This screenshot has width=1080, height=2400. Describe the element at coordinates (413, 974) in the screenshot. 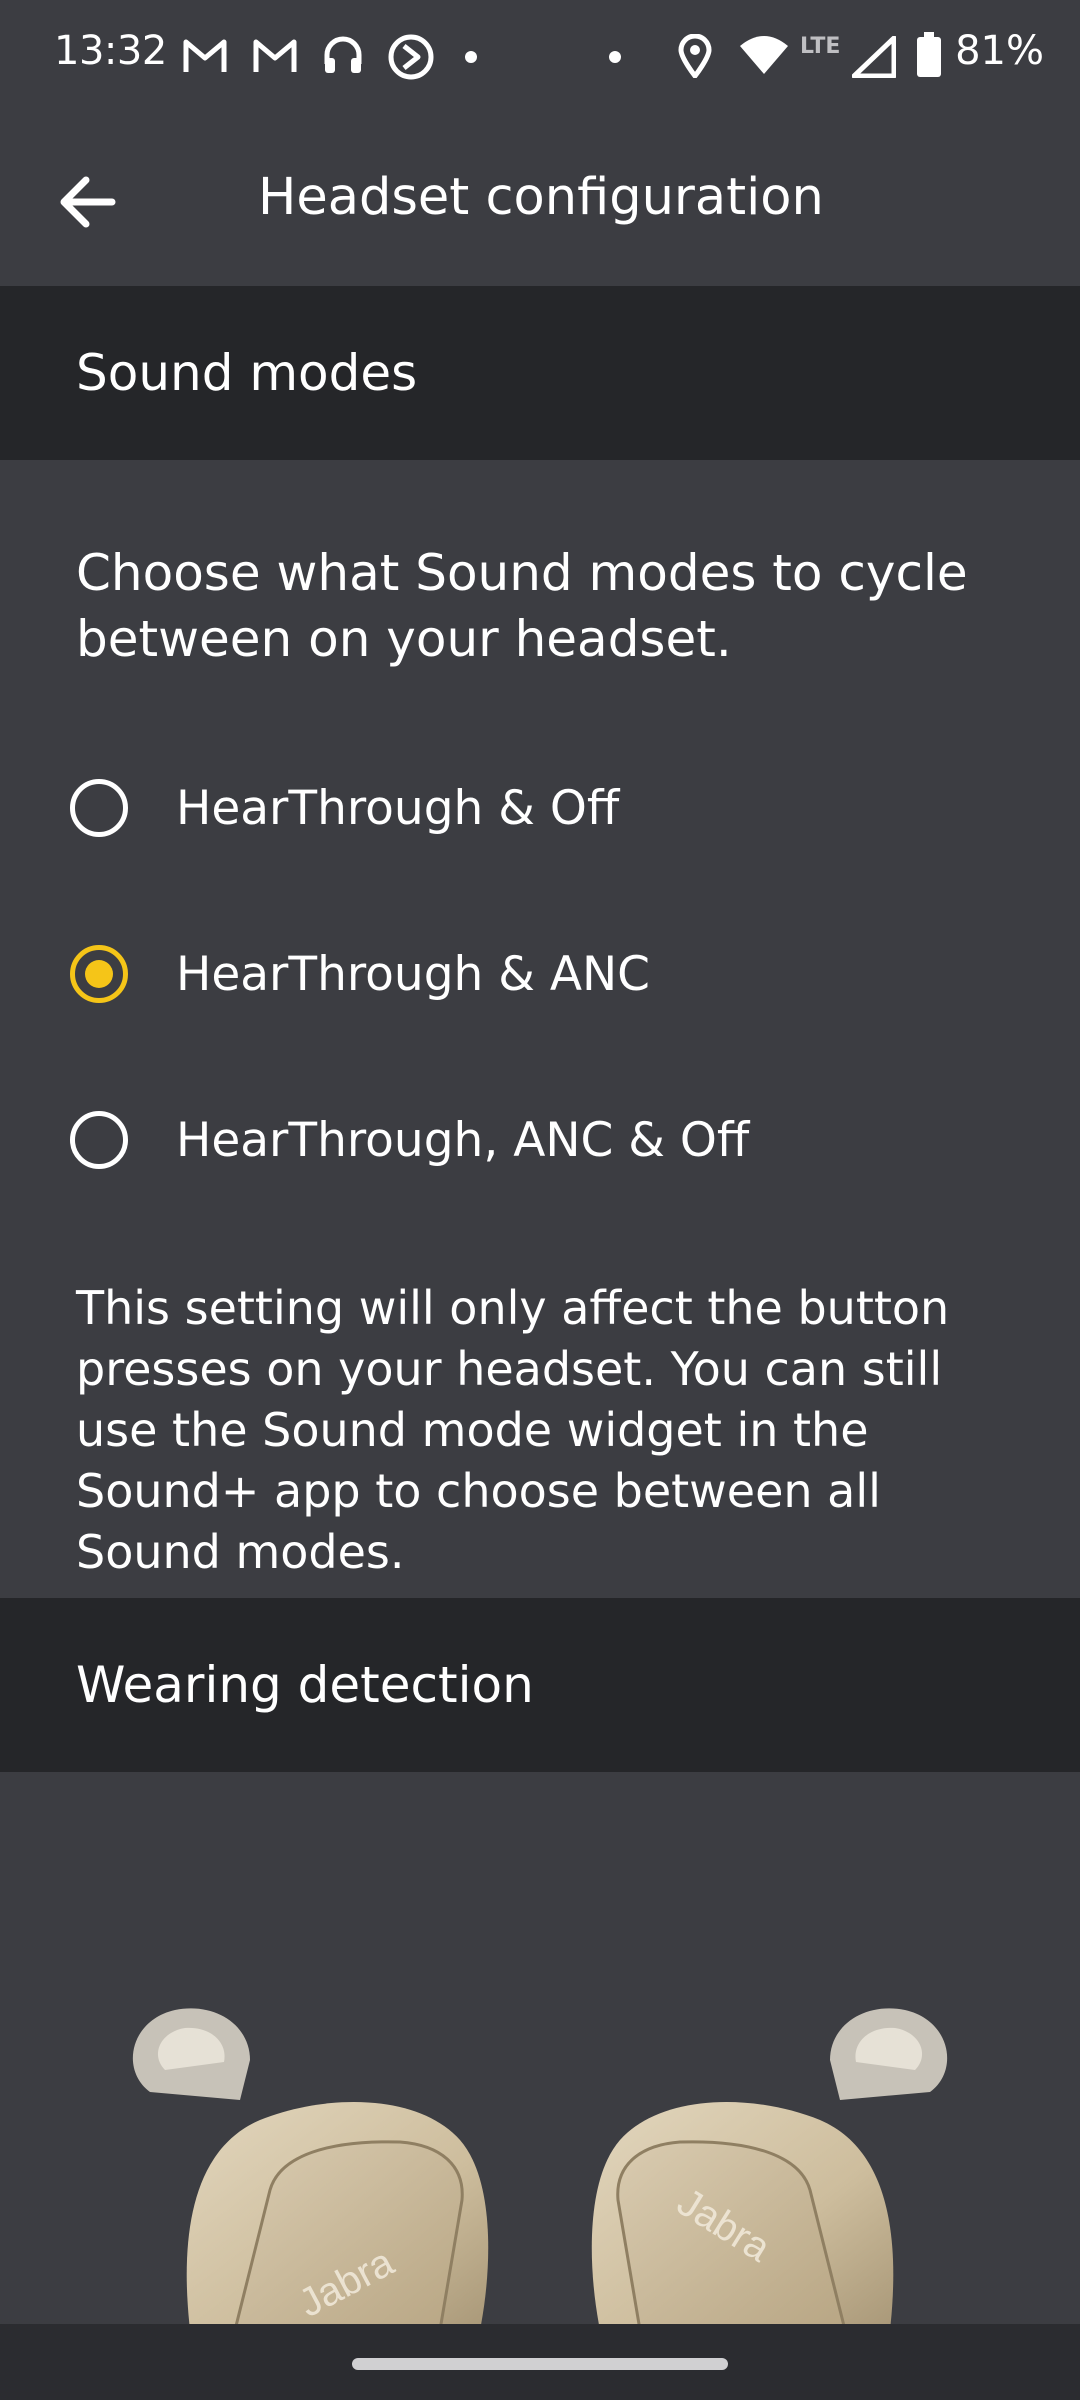

I see `radio-label: HearThrough & ANC` at that location.